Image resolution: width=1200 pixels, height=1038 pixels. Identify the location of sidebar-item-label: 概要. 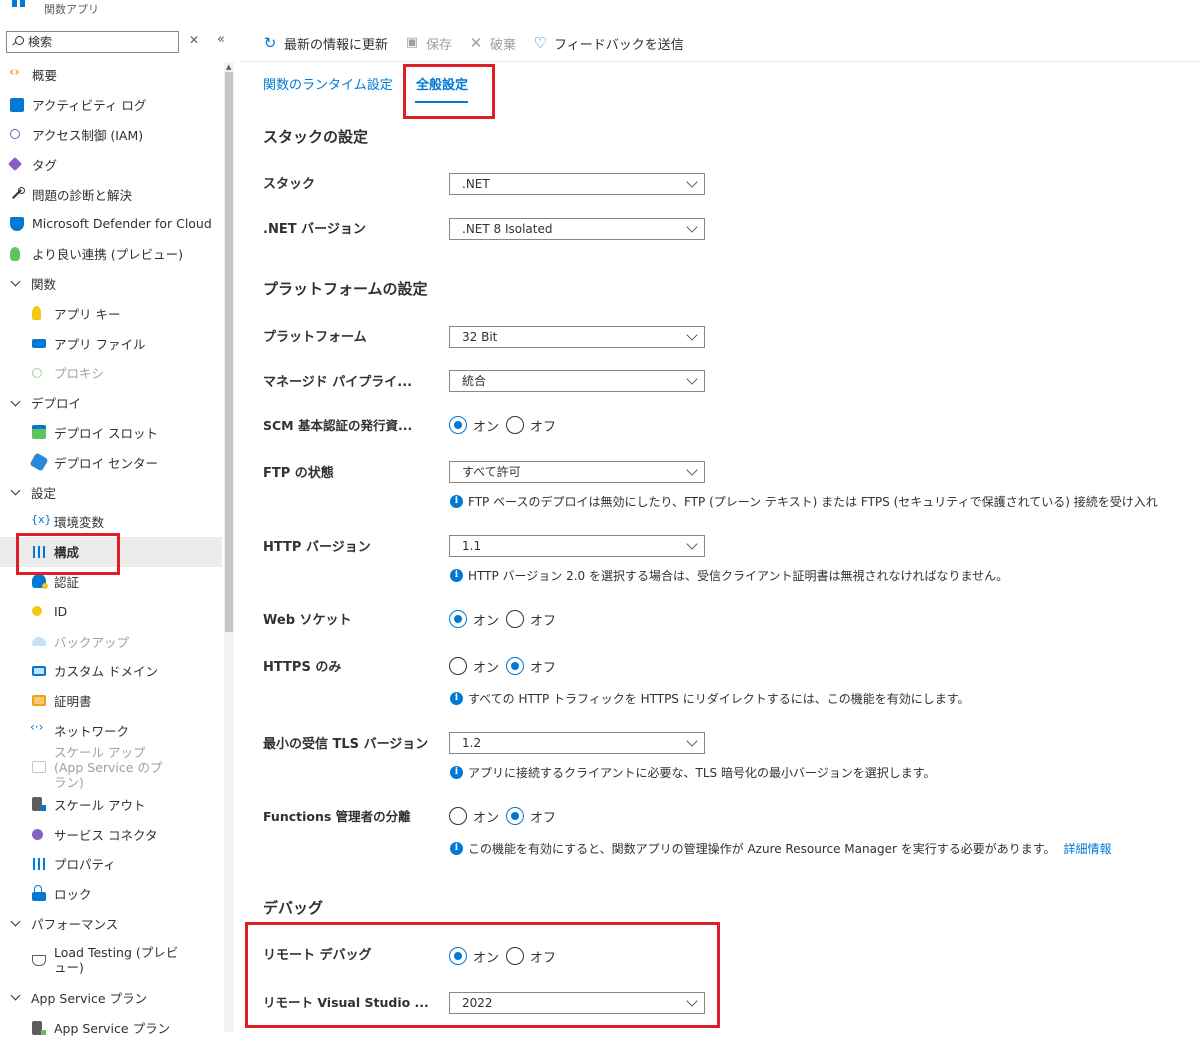
(45, 76).